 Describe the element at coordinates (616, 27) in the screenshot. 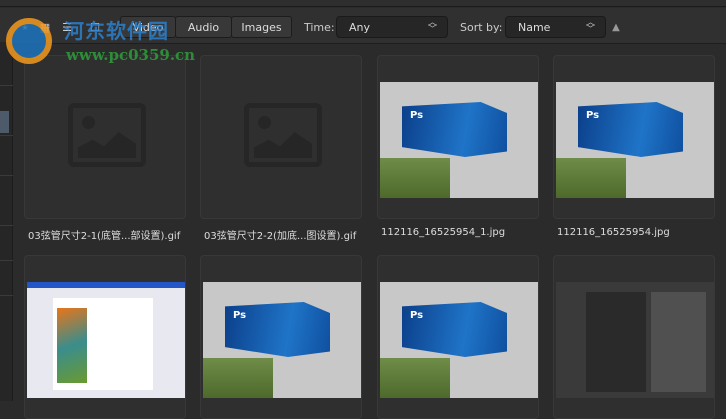

I see `sort-ascending-icon: ▲` at that location.